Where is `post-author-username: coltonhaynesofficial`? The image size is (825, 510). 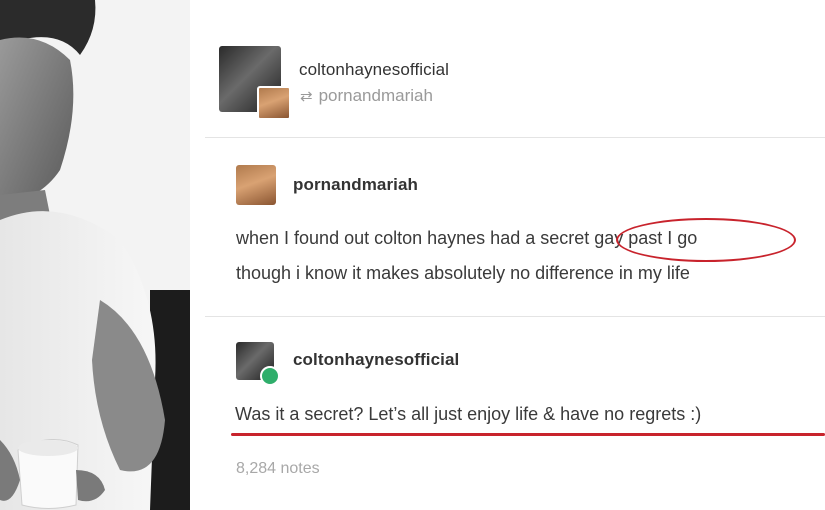 post-author-username: coltonhaynesofficial is located at coordinates (374, 70).